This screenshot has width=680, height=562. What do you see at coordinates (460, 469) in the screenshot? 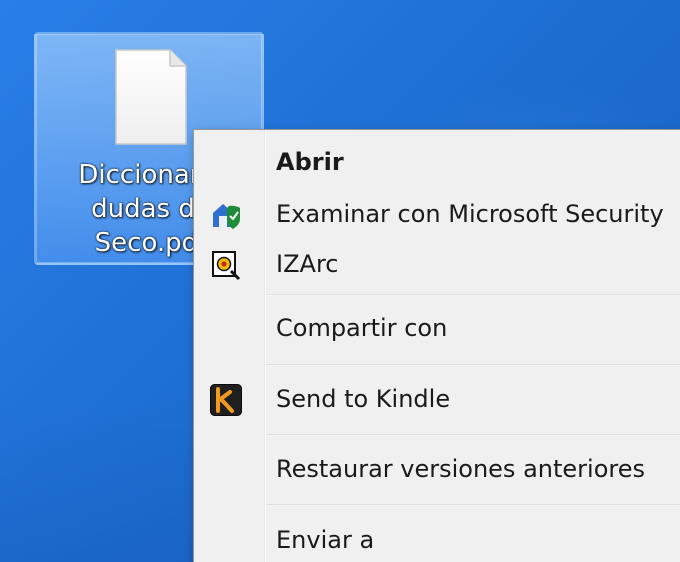
I see `menu-item-label: Restaurar versiones anteriores` at bounding box center [460, 469].